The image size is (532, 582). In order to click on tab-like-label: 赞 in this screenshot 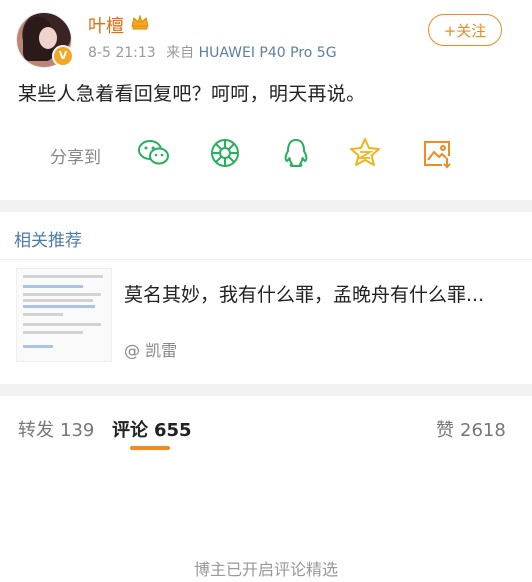, I will do `click(445, 430)`.